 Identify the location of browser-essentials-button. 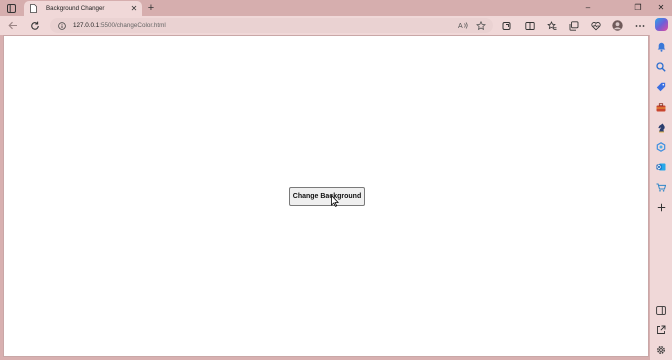
(596, 25).